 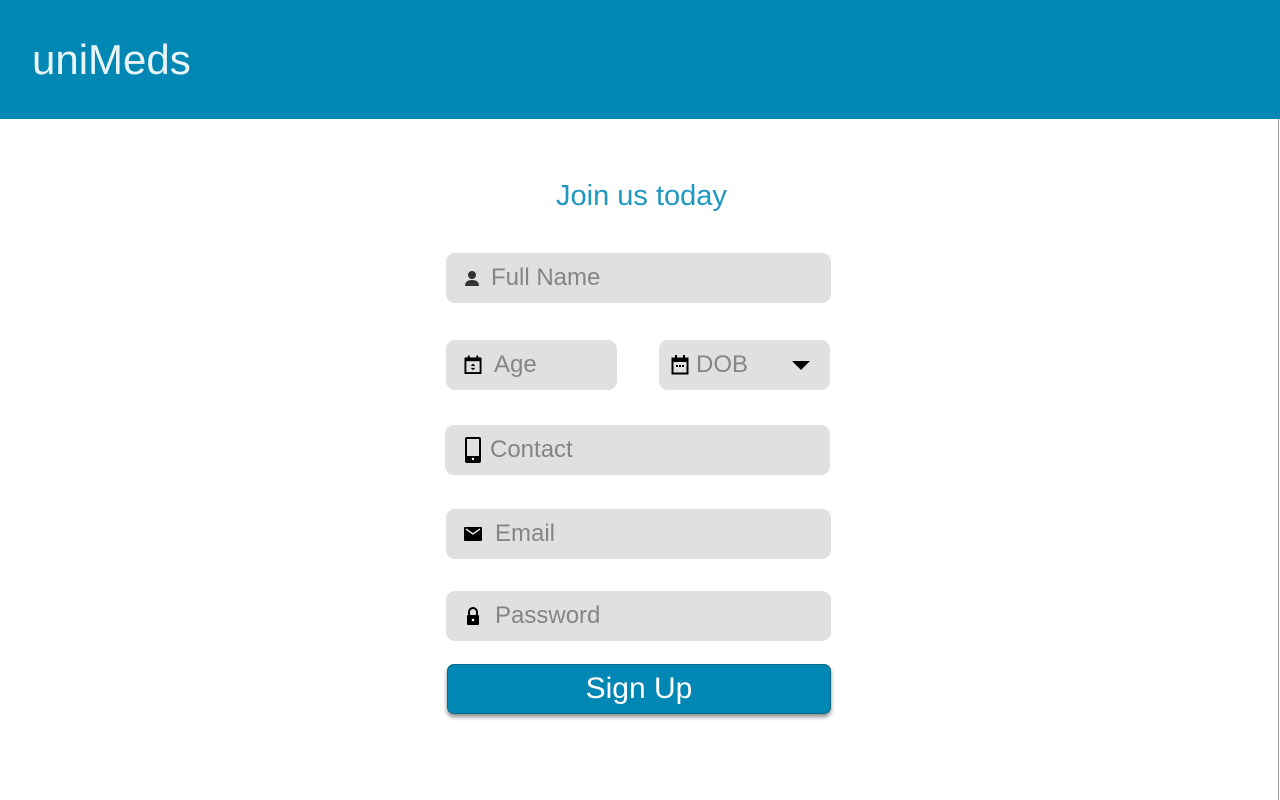 I want to click on lock-icon, so click(x=473, y=616).